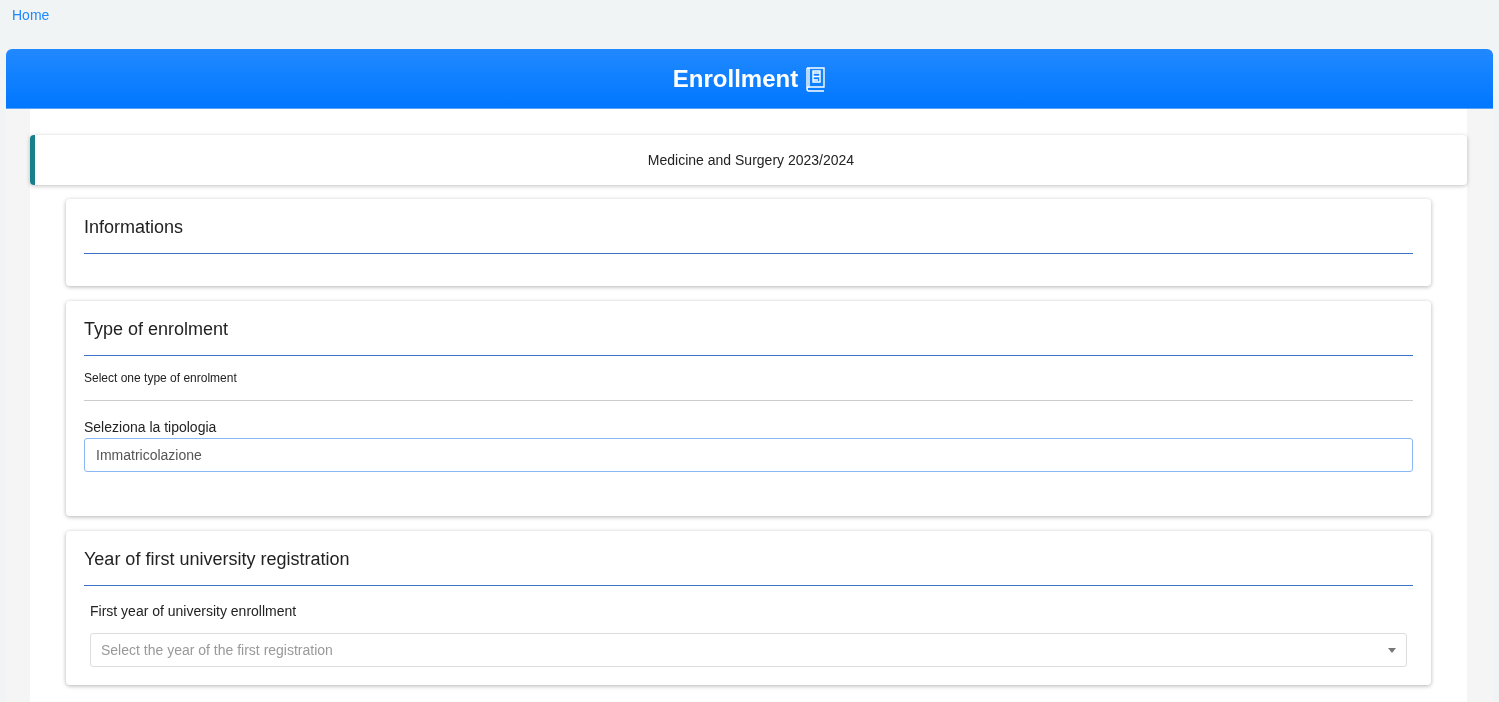  Describe the element at coordinates (1392, 650) in the screenshot. I see `caret-icon` at that location.